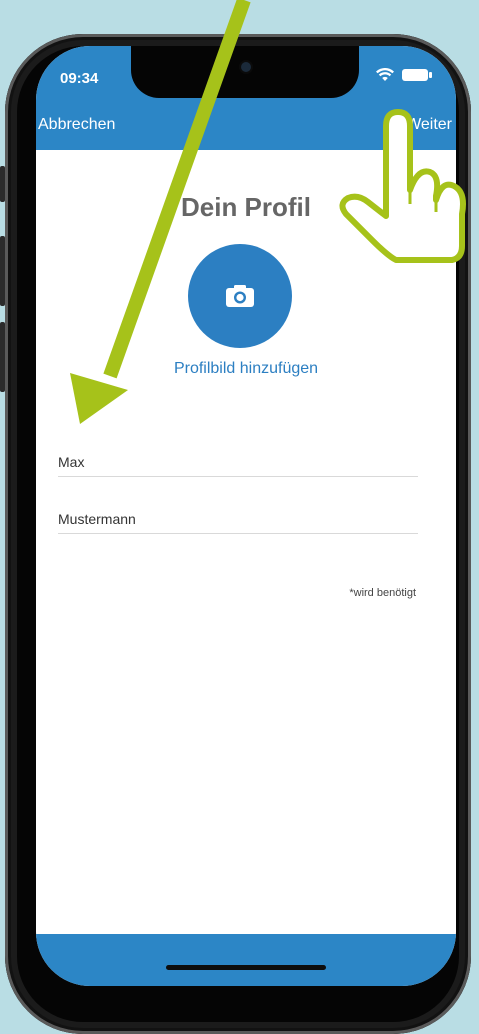 The width and height of the screenshot is (479, 1034). Describe the element at coordinates (246, 960) in the screenshot. I see `bottom-bar` at that location.